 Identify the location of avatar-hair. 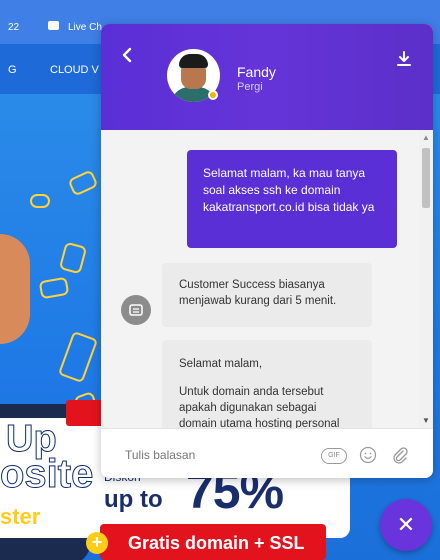
(193, 61).